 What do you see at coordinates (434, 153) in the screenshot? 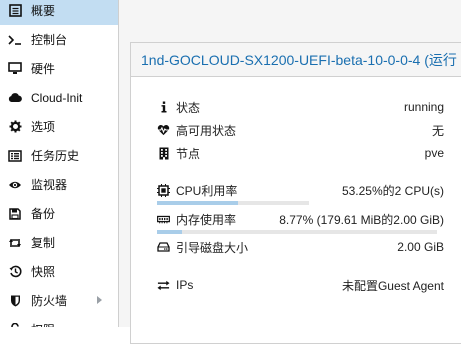
I see `node-value: pve` at bounding box center [434, 153].